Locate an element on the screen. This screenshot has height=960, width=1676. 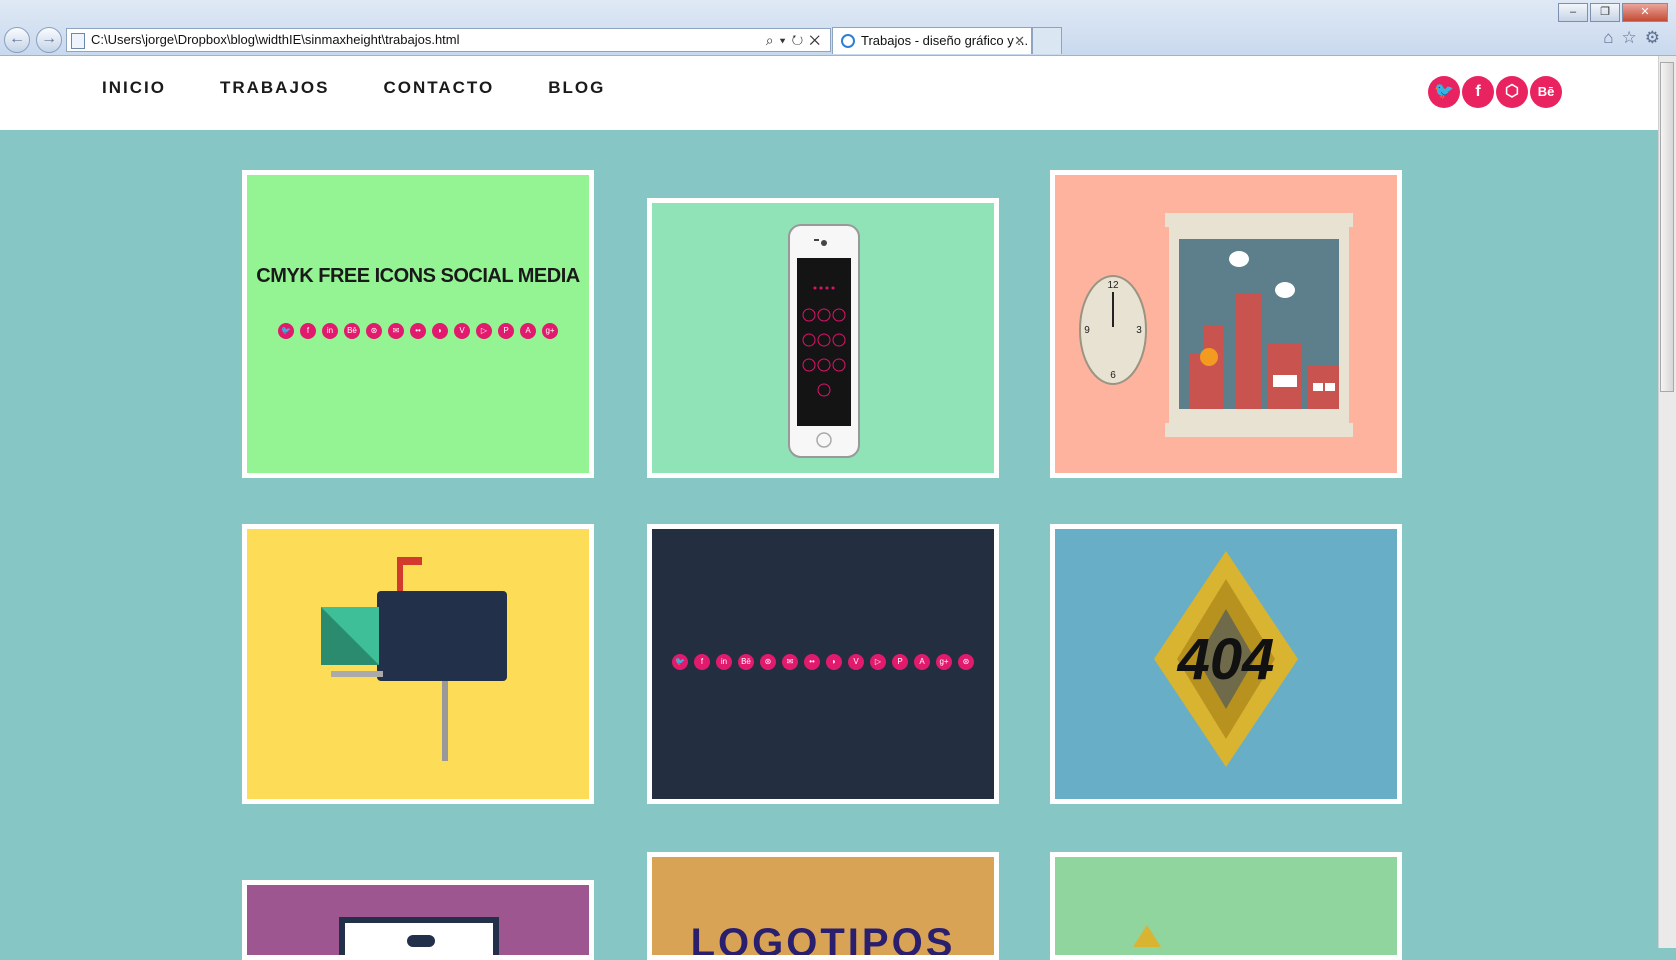
browser-tab: Trabajos - diseño gráfico y ... ✕ is located at coordinates (932, 40).